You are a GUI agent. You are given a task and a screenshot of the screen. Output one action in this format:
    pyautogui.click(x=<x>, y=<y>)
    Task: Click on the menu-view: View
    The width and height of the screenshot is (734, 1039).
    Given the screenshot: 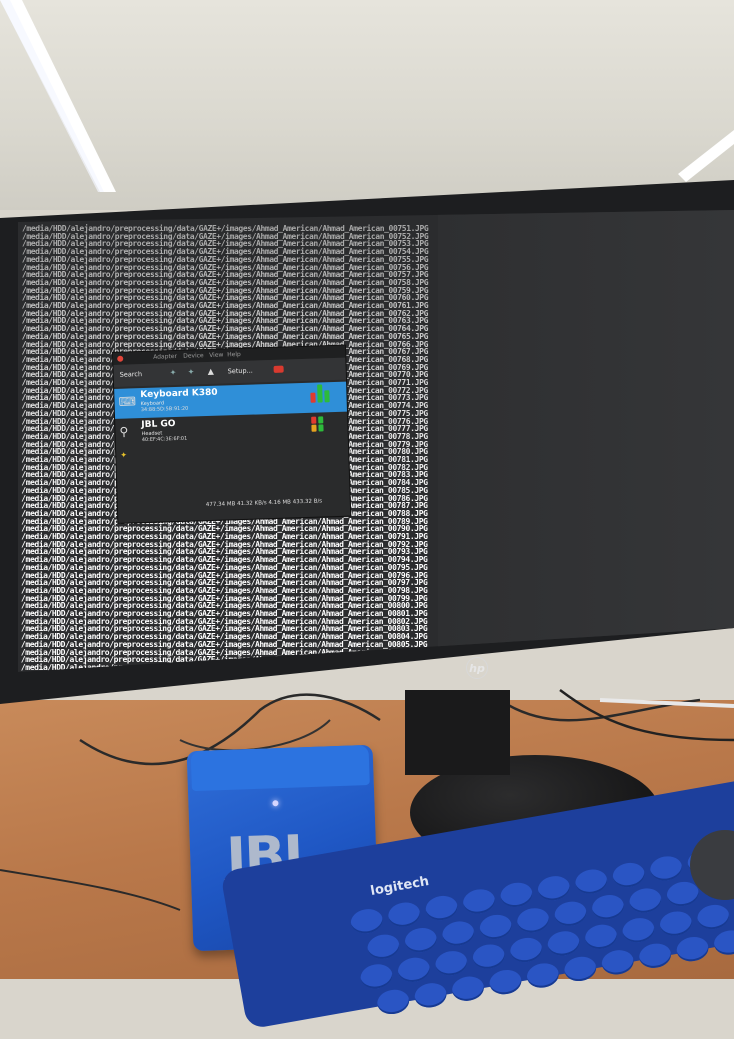 What is the action you would take?
    pyautogui.click(x=216, y=355)
    